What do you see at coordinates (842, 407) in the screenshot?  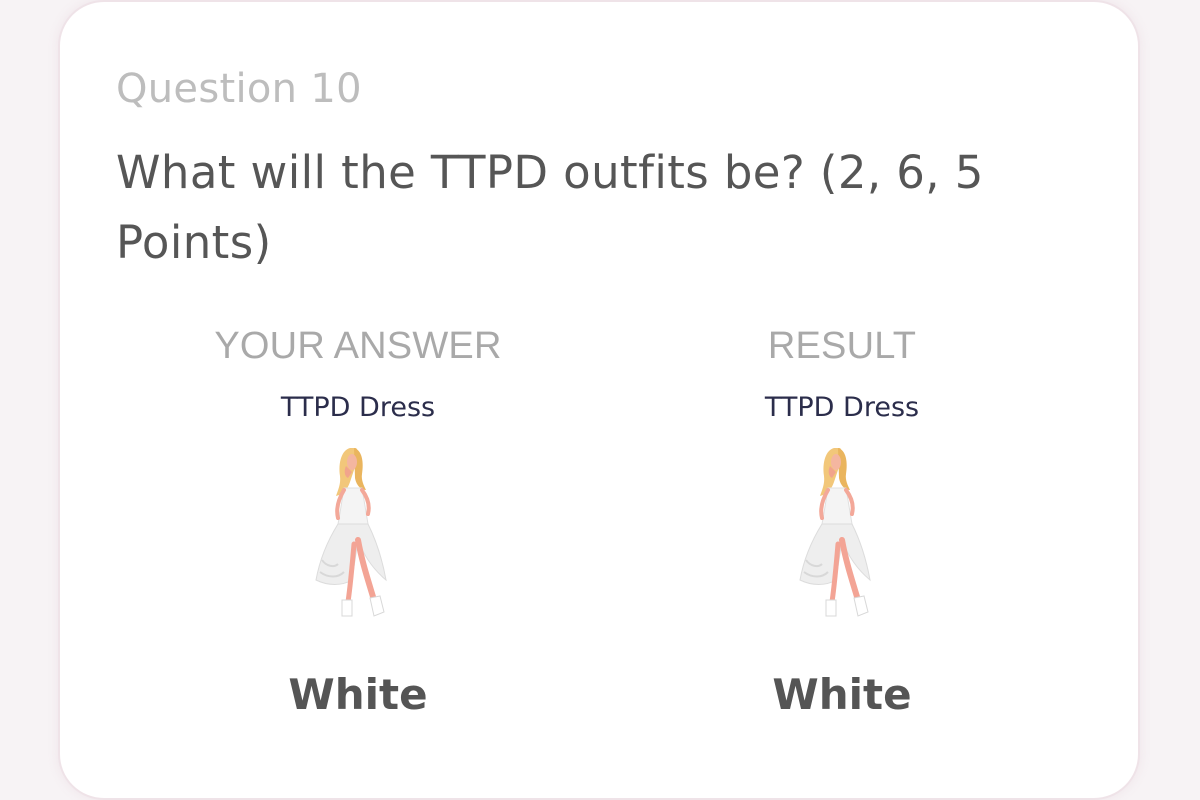 I see `result-outfit-name: TTPD Dress` at bounding box center [842, 407].